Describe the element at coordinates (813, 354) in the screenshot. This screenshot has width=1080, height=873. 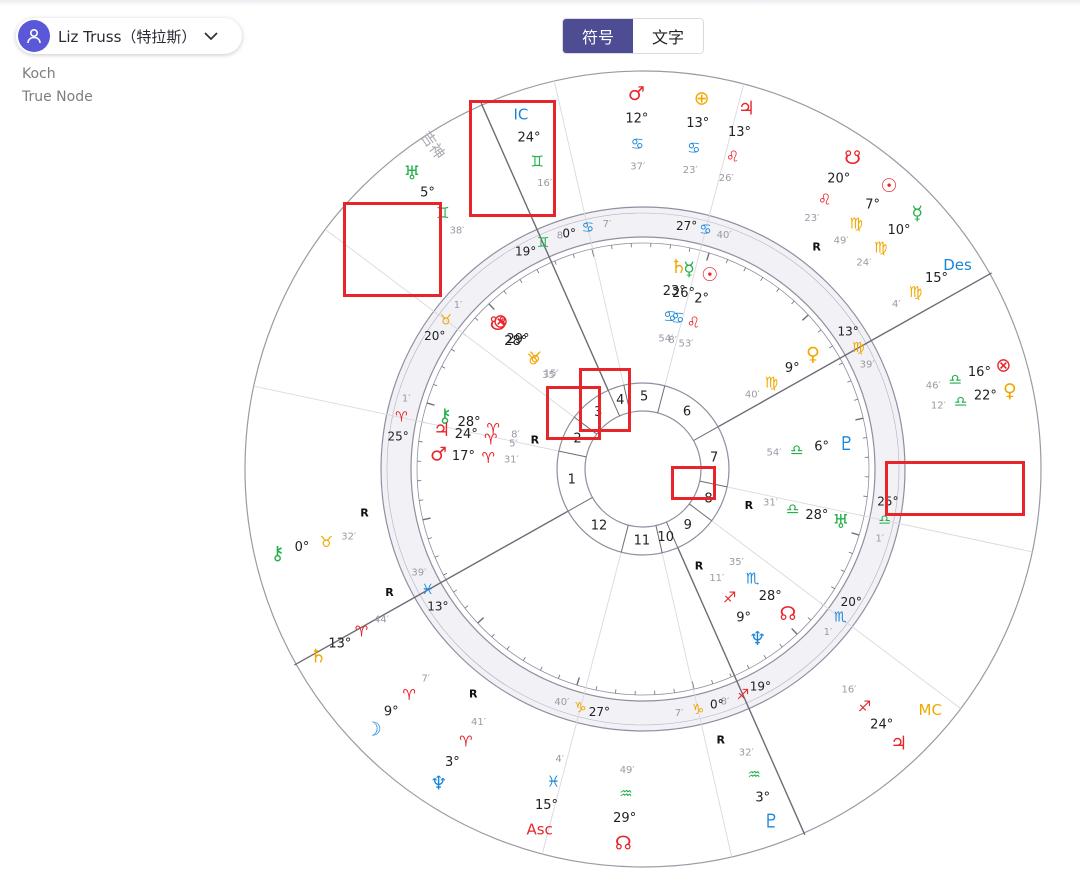
I see `inner-planet-glyph: ♀` at that location.